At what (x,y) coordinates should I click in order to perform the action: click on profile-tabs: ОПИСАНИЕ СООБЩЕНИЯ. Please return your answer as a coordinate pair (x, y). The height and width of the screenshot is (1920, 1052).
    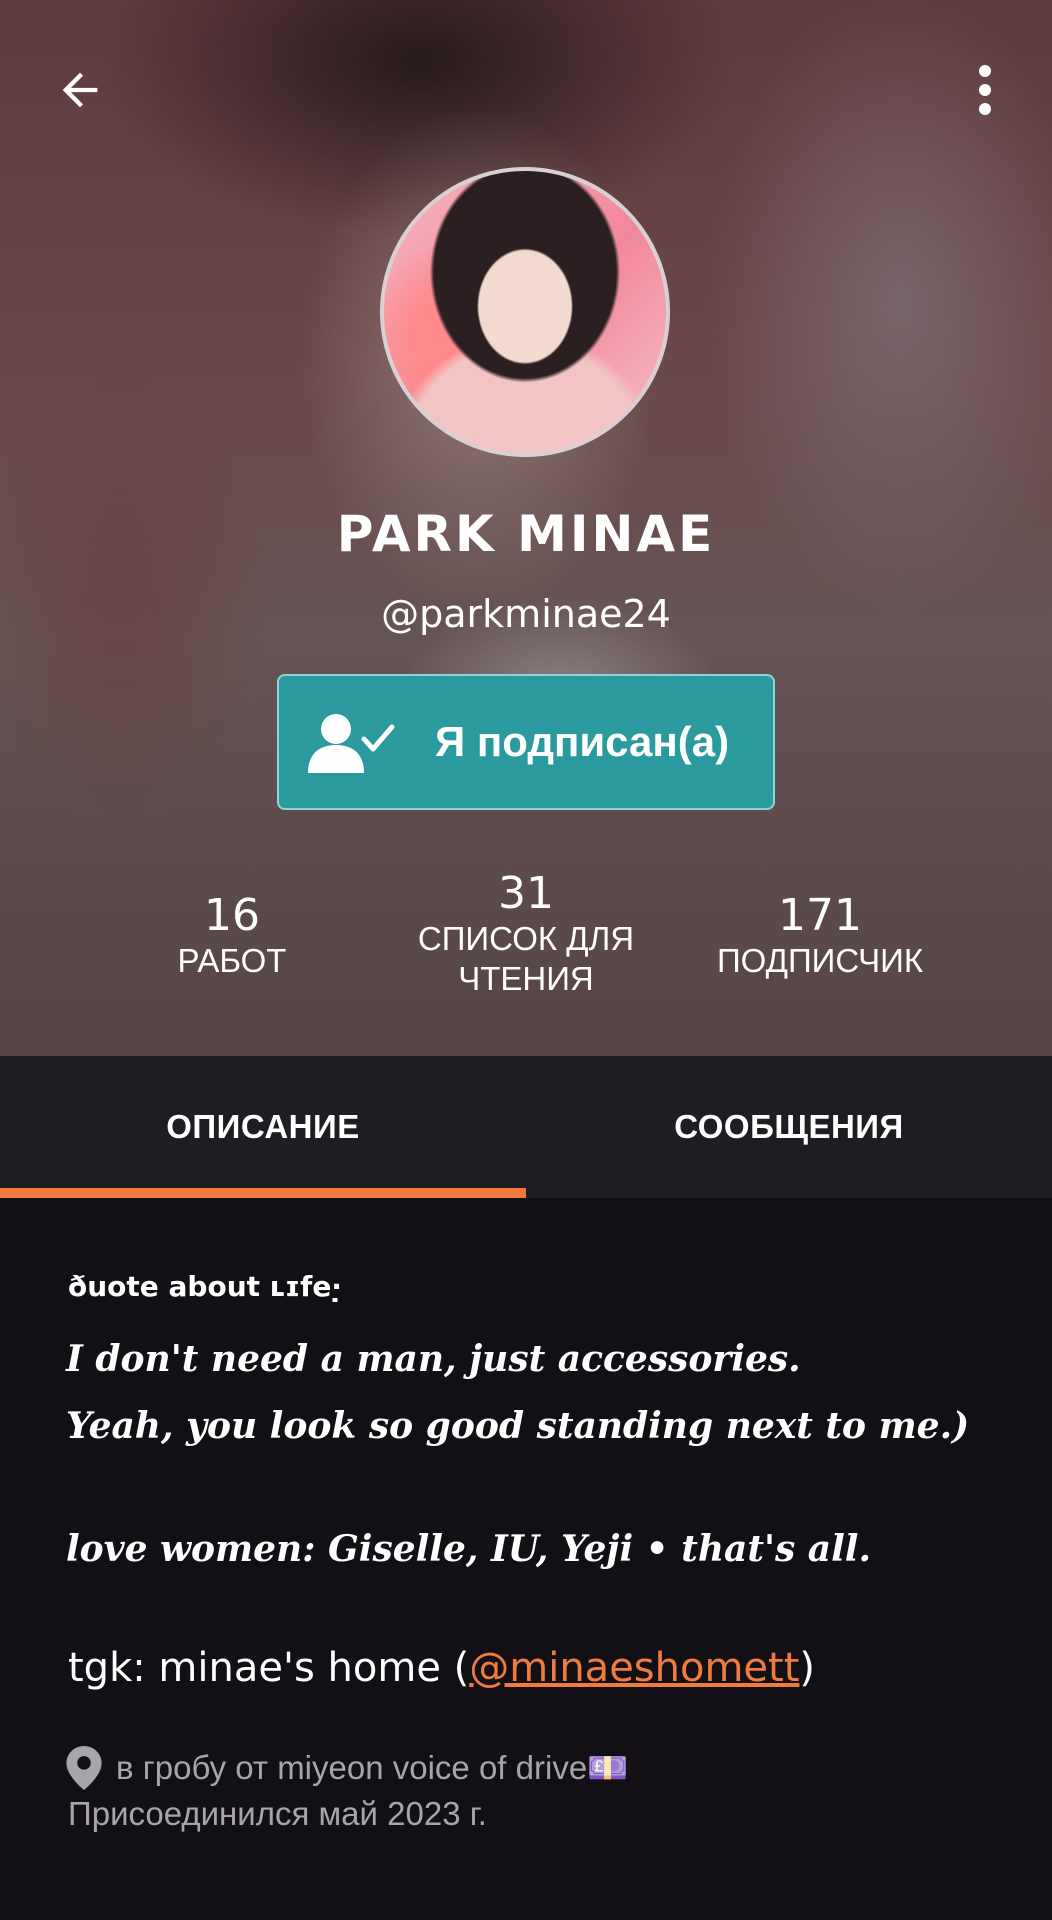
    Looking at the image, I should click on (526, 1127).